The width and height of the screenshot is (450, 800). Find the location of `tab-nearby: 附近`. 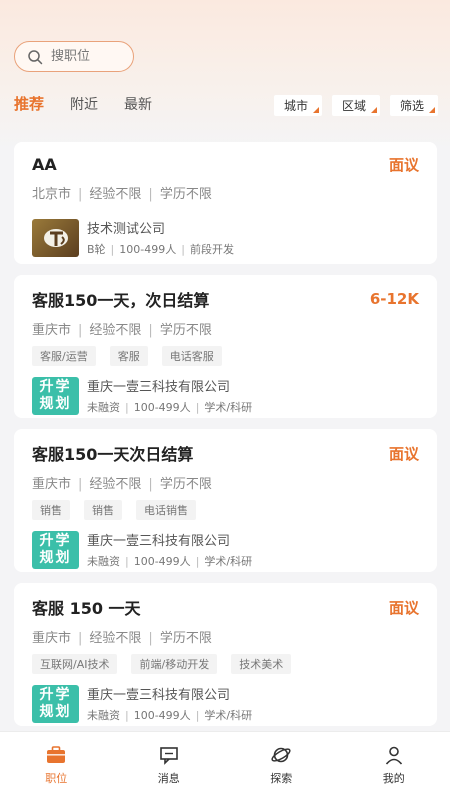

tab-nearby: 附近 is located at coordinates (84, 104).